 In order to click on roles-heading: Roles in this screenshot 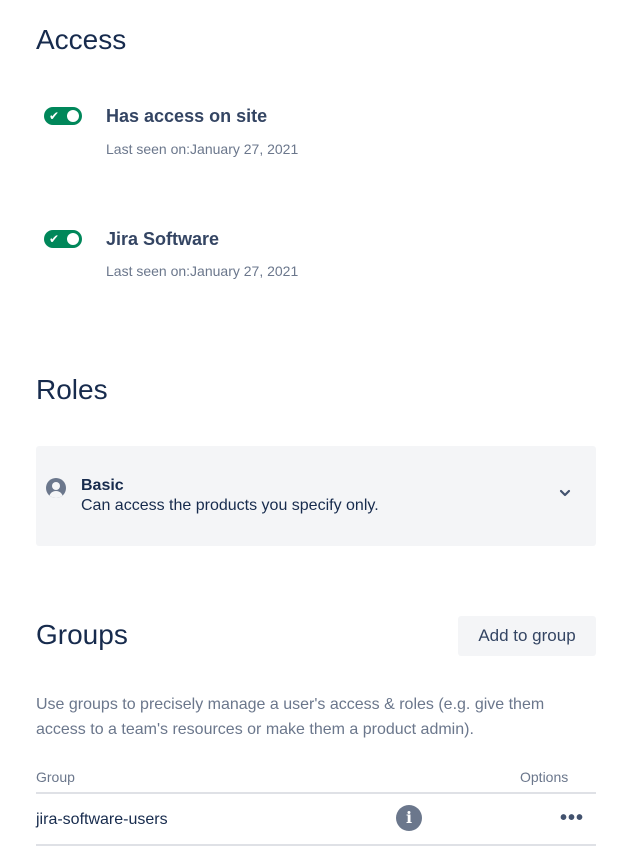, I will do `click(72, 389)`.